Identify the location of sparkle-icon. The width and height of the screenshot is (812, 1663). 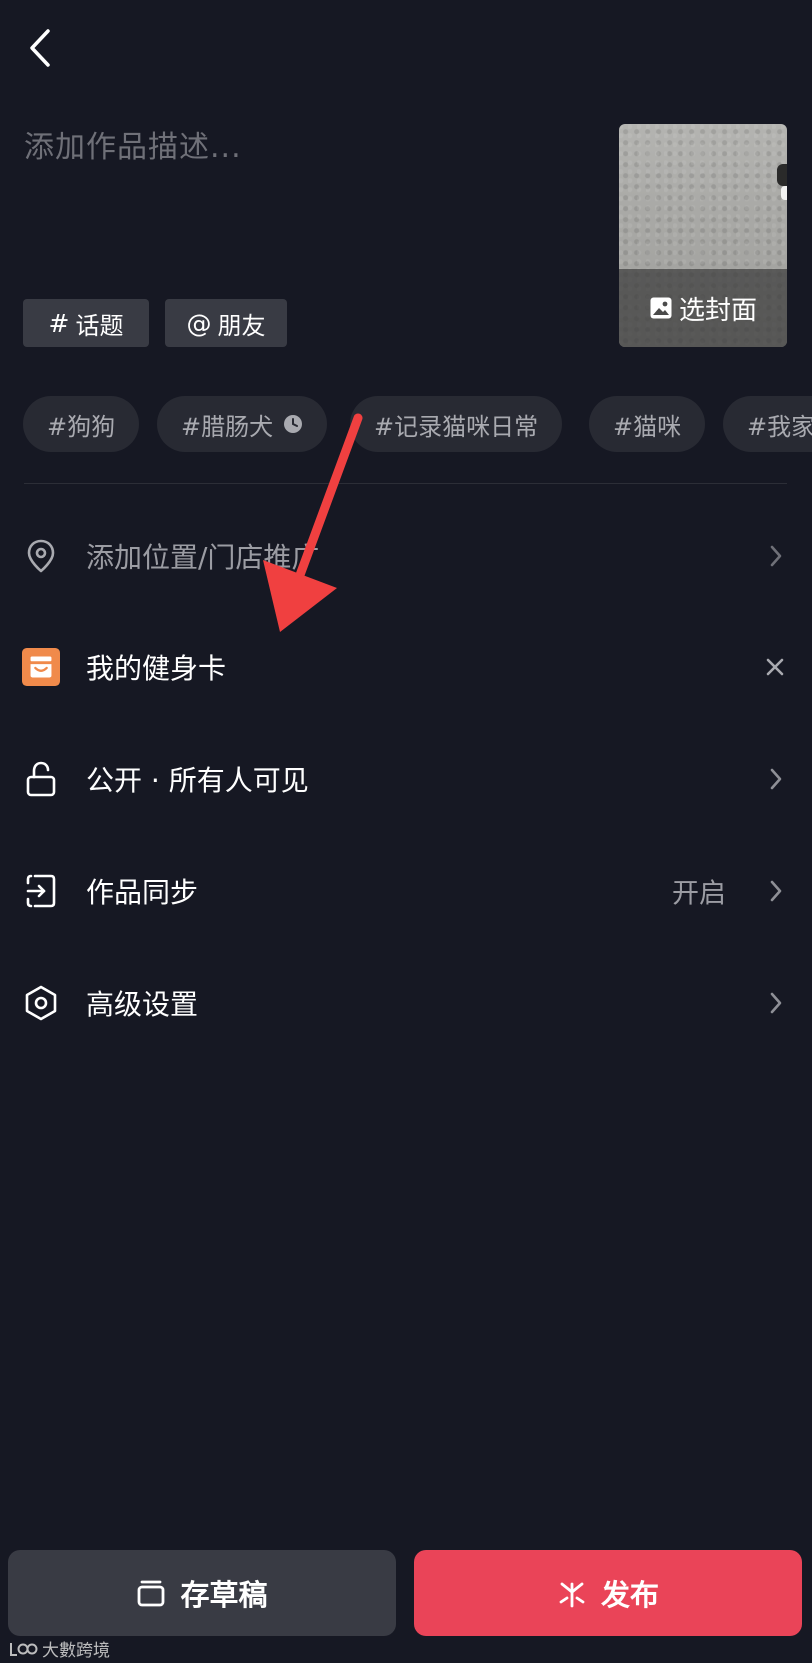
(572, 1595).